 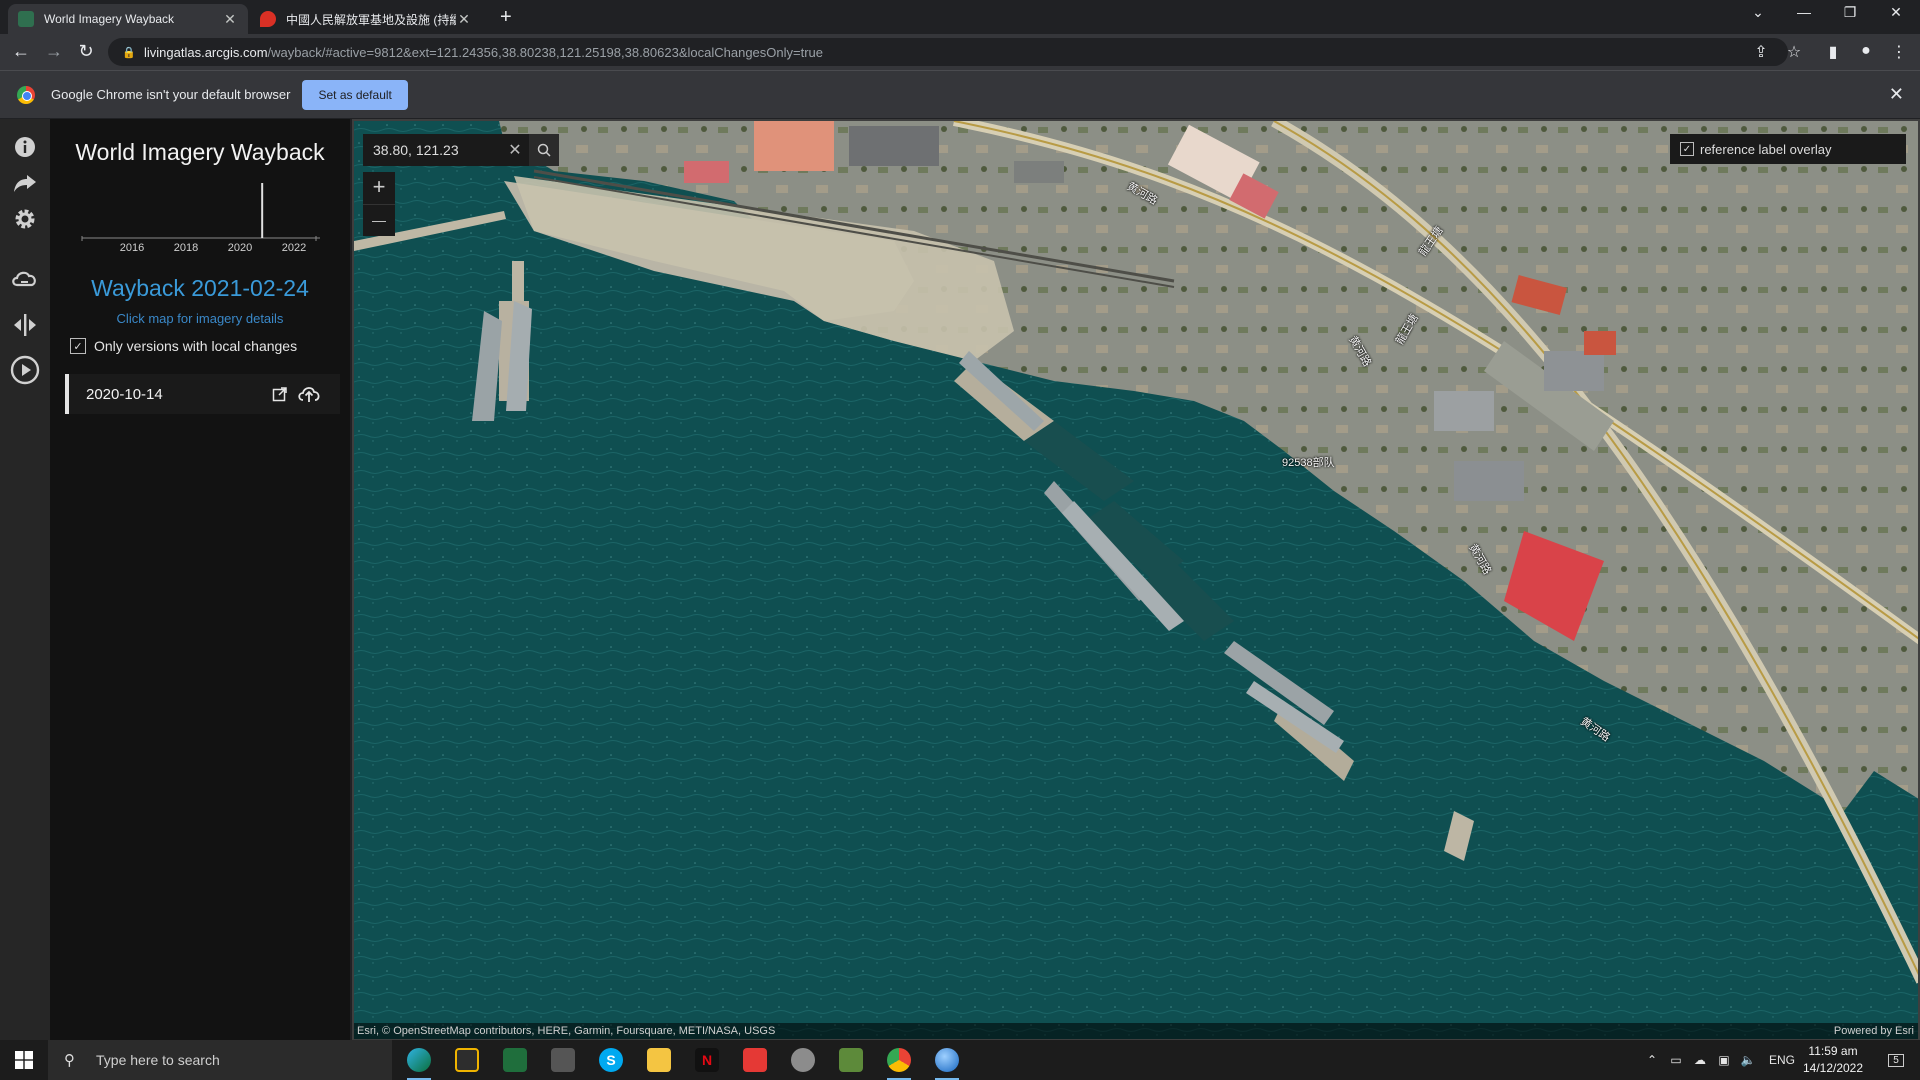 I want to click on tab-title: 中國人民解放軍基地及設施 (持續, so click(x=371, y=19).